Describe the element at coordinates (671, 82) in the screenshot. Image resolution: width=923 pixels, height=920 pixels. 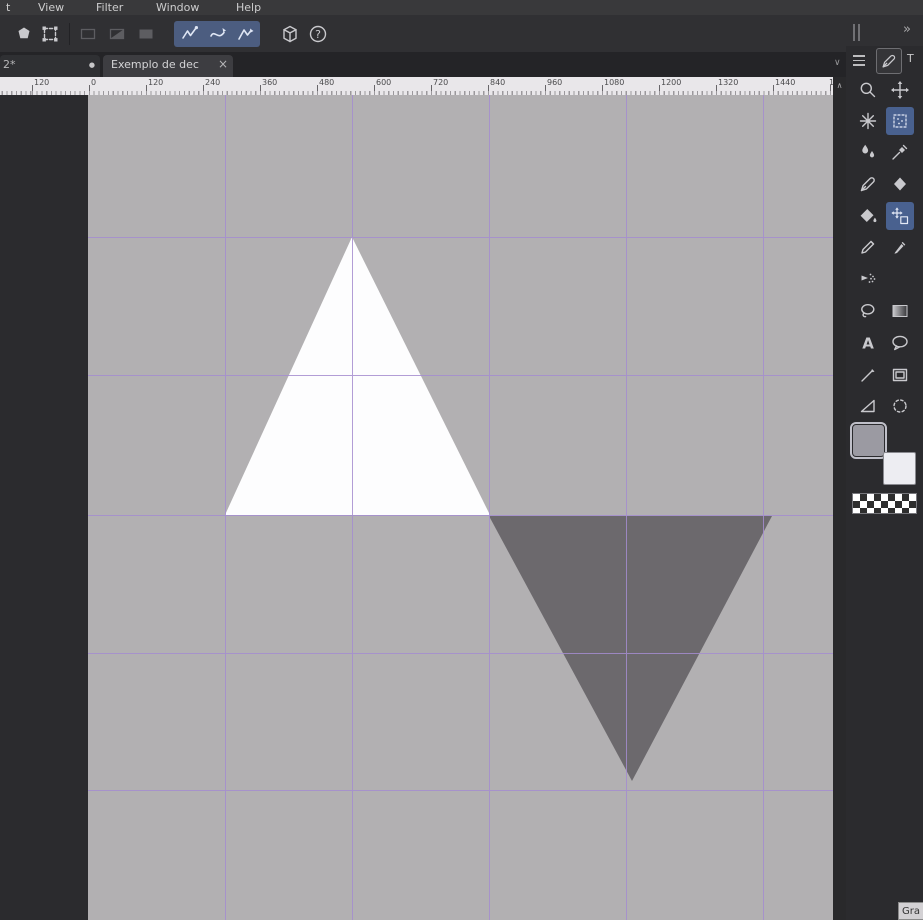
I see `ruler-label: 1200` at that location.